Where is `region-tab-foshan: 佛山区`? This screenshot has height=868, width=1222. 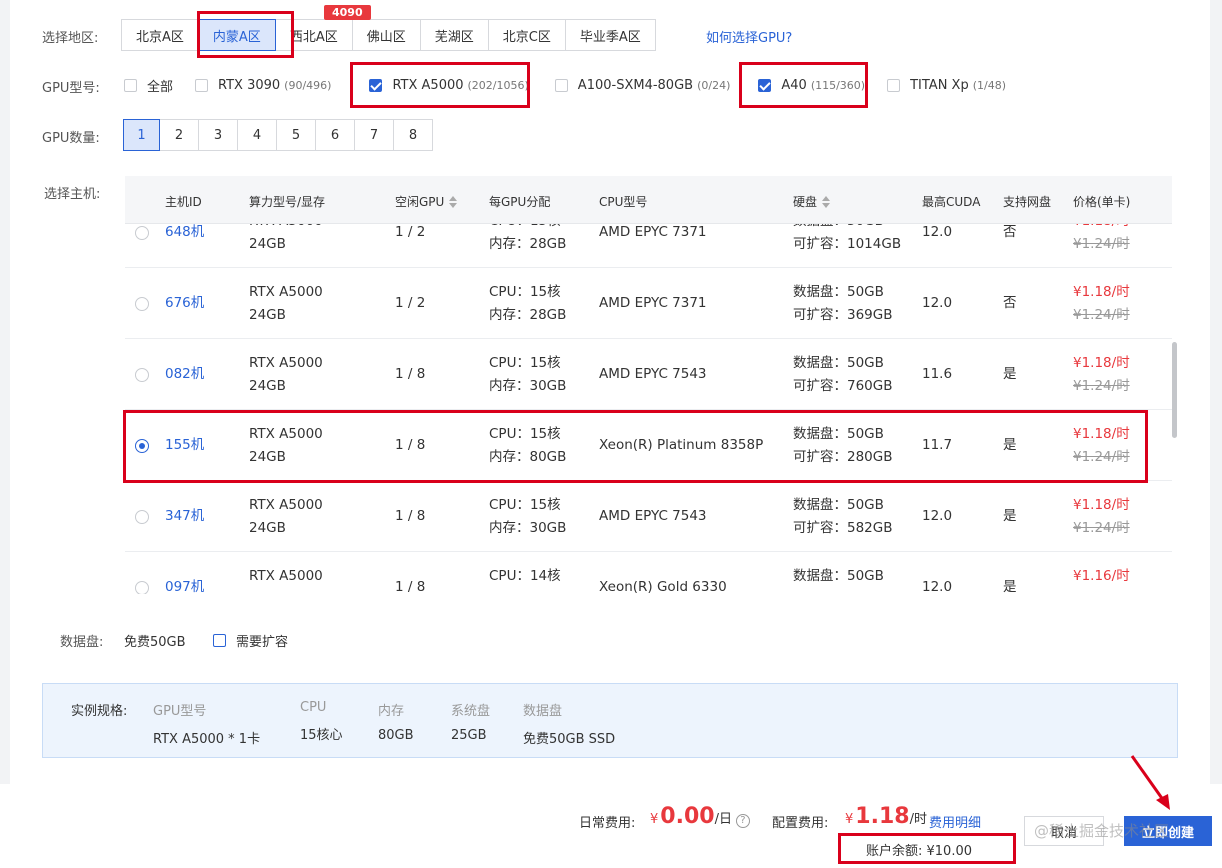
region-tab-foshan: 佛山区 is located at coordinates (386, 35).